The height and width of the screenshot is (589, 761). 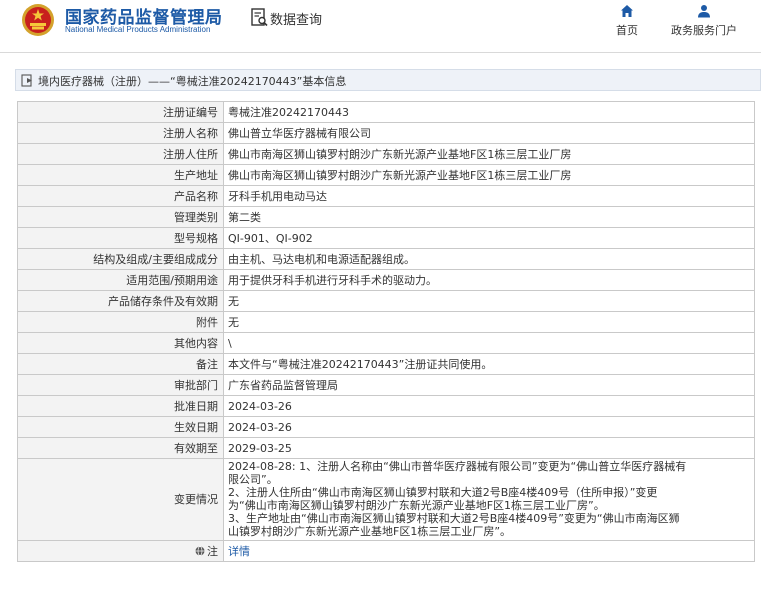 What do you see at coordinates (253, 479) in the screenshot?
I see `change-line: 限公司”。` at bounding box center [253, 479].